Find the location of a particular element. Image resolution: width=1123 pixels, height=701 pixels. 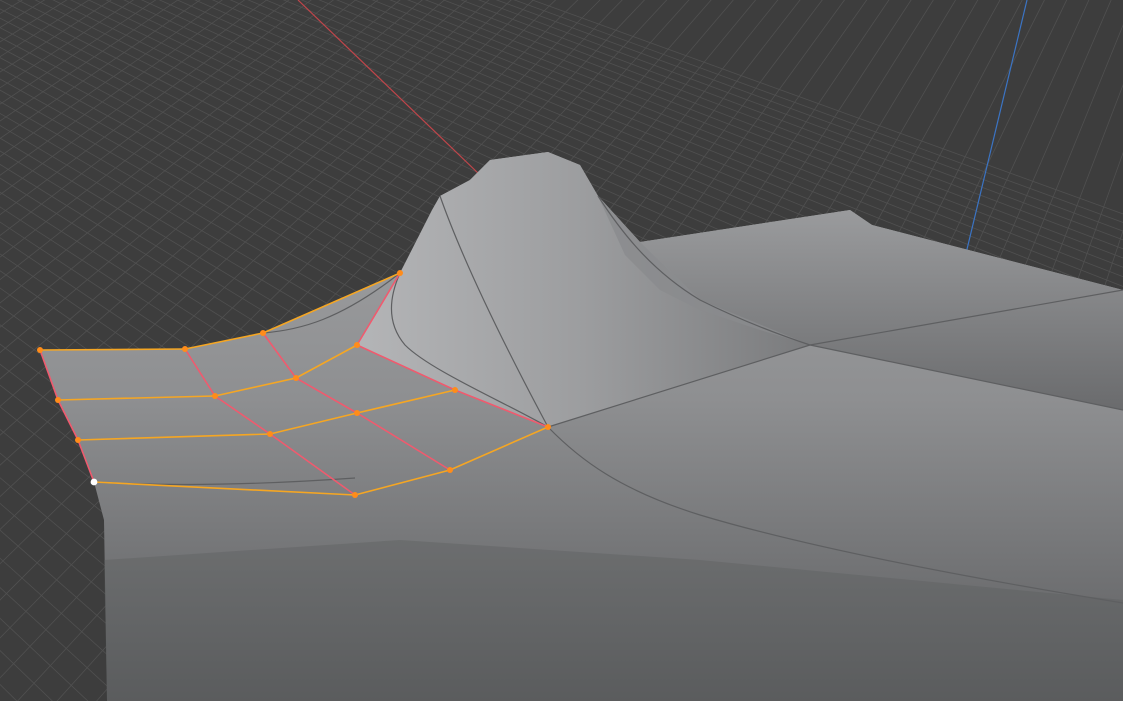

selected-edge is located at coordinates (112, 349).